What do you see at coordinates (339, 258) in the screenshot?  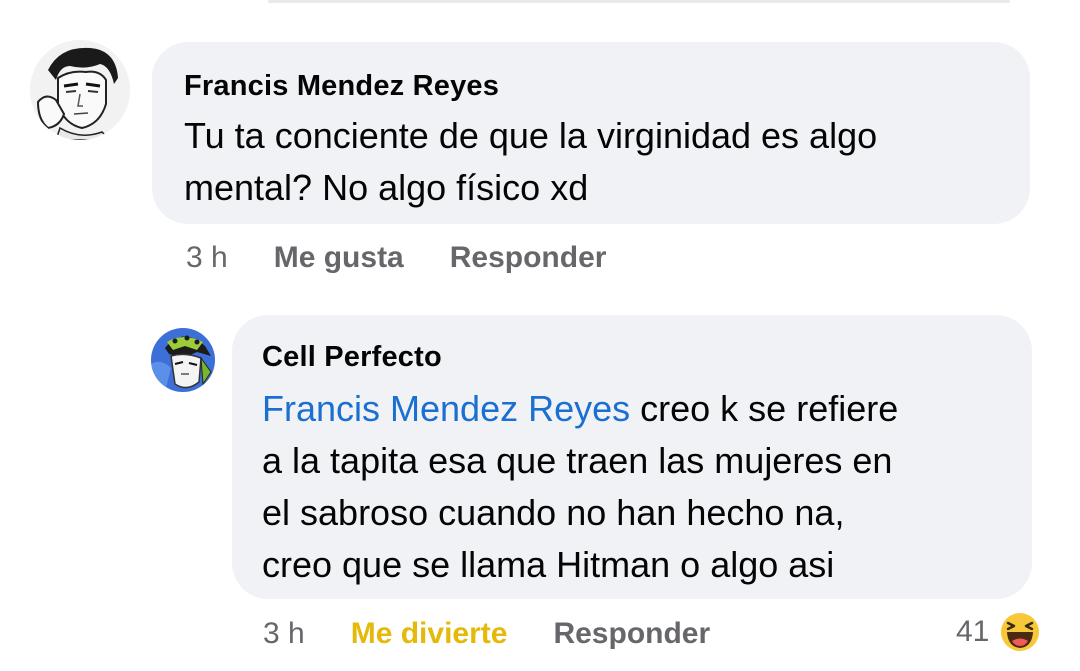 I see `like-button: Me gusta` at bounding box center [339, 258].